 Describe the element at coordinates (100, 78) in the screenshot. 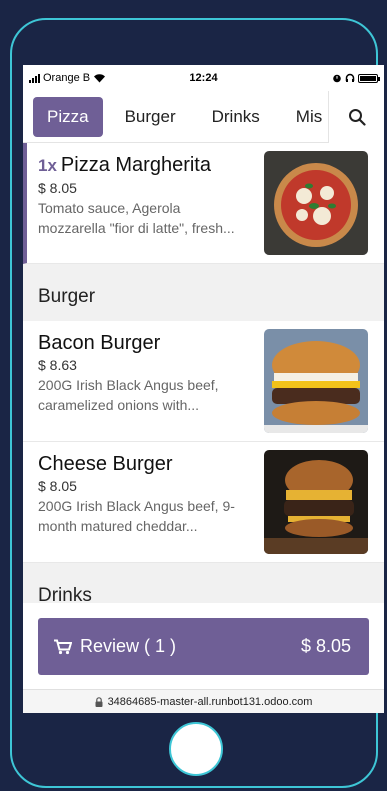

I see `wifi-icon` at that location.